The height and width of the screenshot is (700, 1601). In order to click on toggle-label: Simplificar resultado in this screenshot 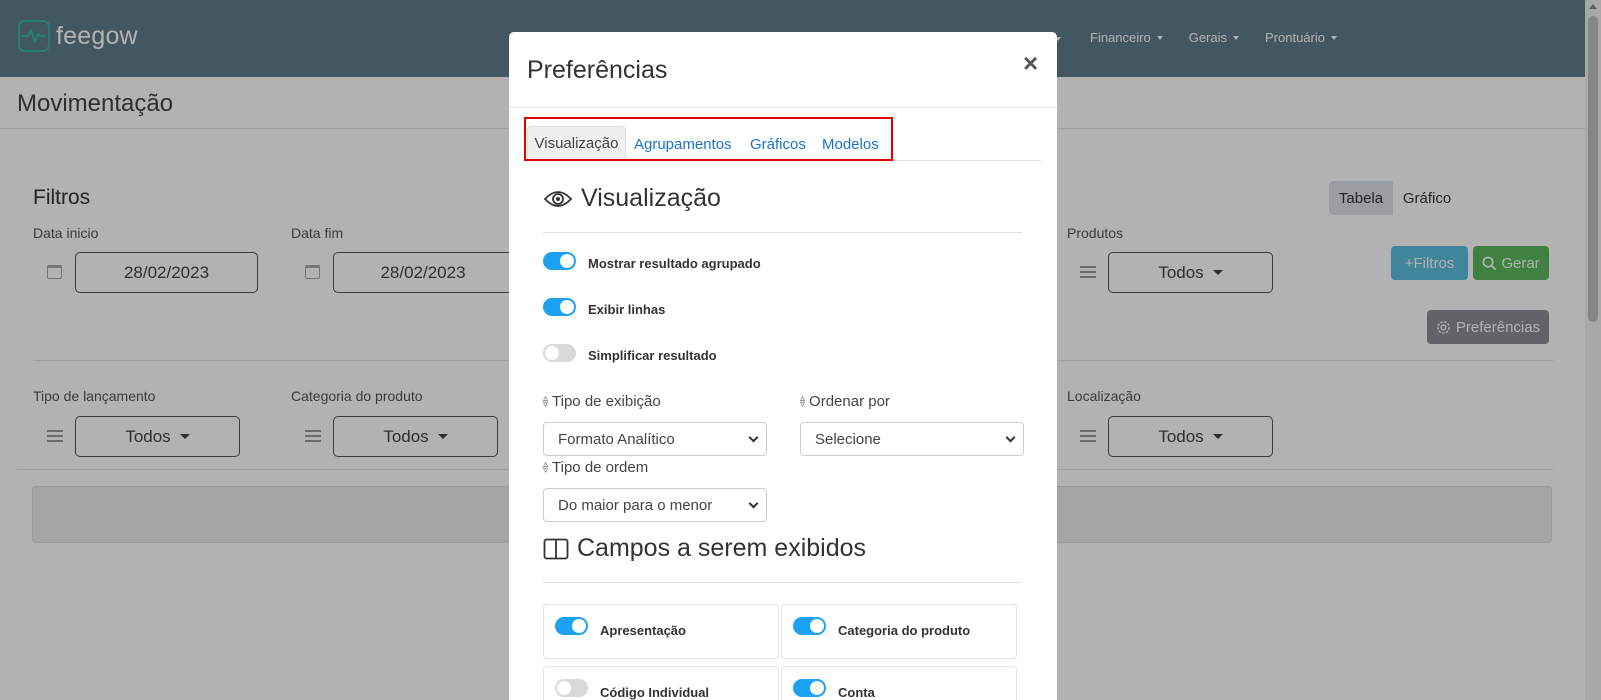, I will do `click(652, 355)`.